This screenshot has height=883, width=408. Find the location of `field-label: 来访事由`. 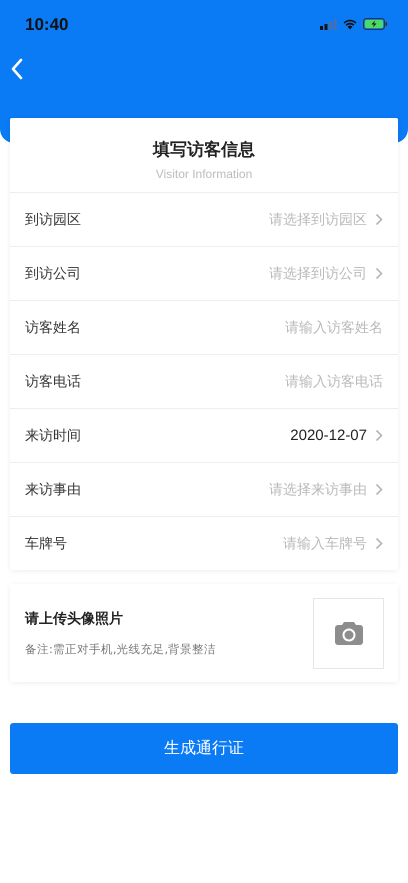

field-label: 来访事由 is located at coordinates (53, 489).